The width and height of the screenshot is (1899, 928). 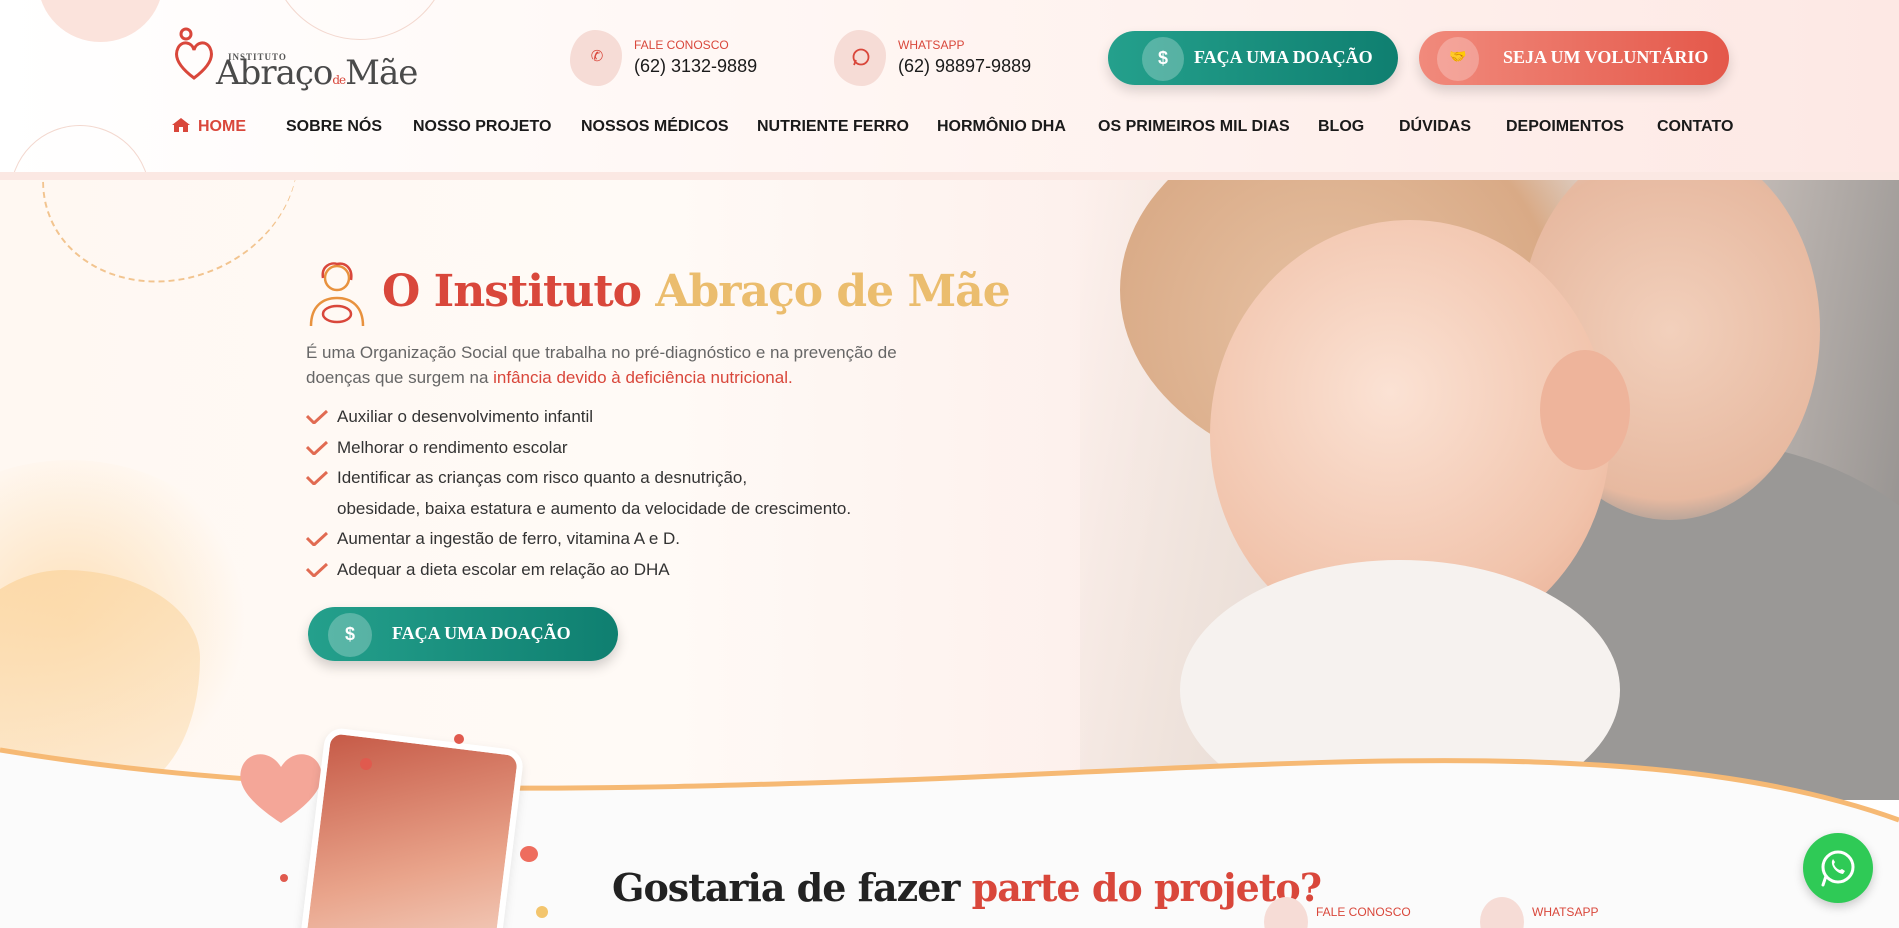 What do you see at coordinates (696, 66) in the screenshot?
I see `phone-number: (62) 3132-9889` at bounding box center [696, 66].